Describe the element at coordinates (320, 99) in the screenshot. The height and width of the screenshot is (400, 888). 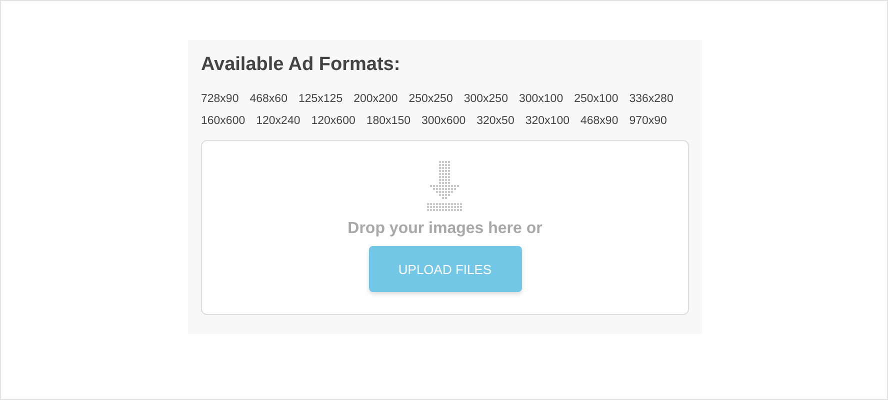
I see `format-label: 125x125` at that location.